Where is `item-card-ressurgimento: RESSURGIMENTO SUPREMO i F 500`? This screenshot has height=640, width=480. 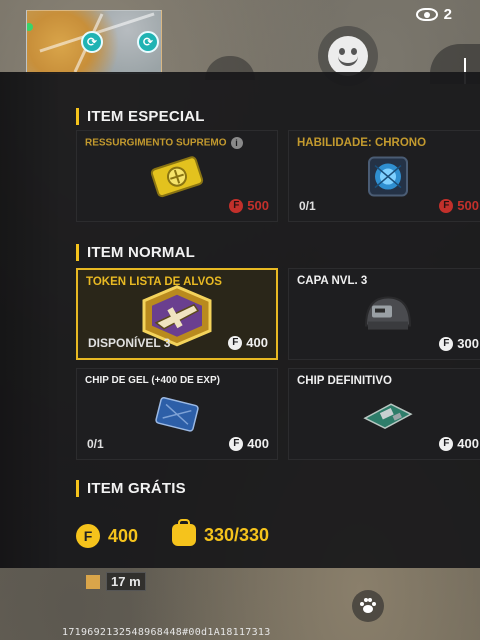 item-card-ressurgimento: RESSURGIMENTO SUPREMO i F 500 is located at coordinates (177, 176).